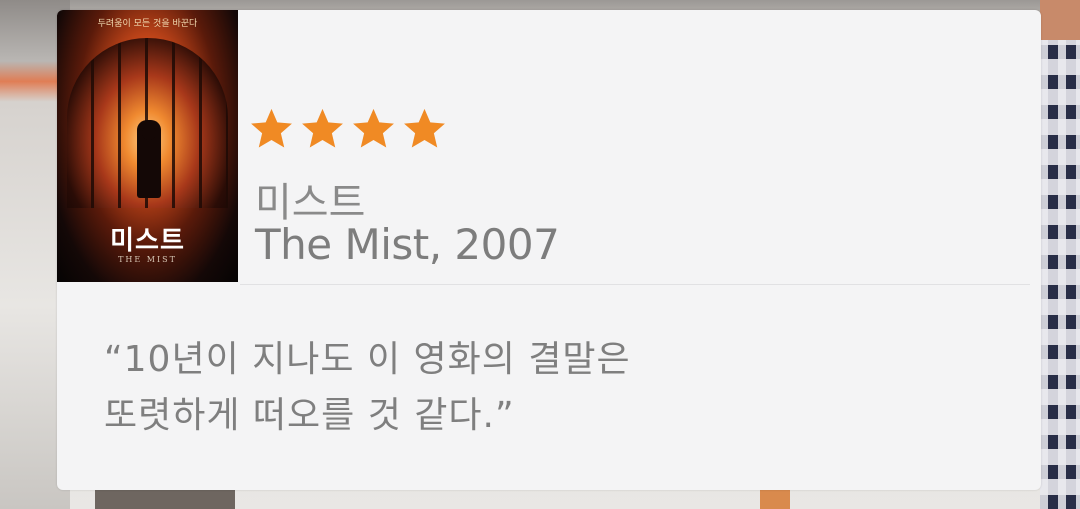 This screenshot has height=509, width=1080. What do you see at coordinates (147, 24) in the screenshot?
I see `poster-tagline: 두려움이 모든 것을 바꾼다` at bounding box center [147, 24].